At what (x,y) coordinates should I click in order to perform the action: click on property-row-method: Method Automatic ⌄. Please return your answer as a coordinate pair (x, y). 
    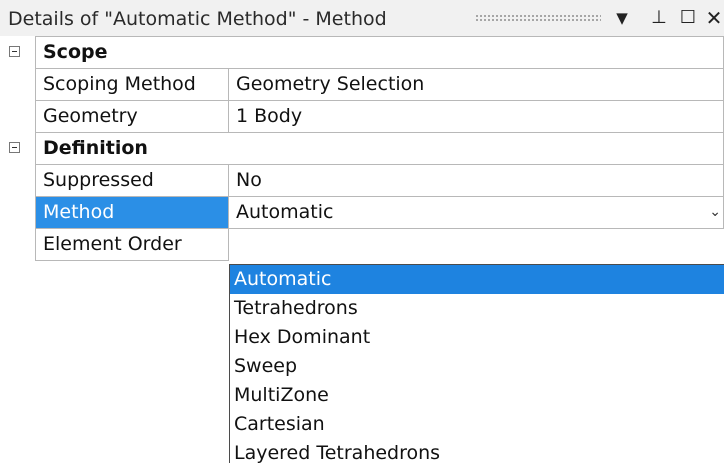
    Looking at the image, I should click on (362, 212).